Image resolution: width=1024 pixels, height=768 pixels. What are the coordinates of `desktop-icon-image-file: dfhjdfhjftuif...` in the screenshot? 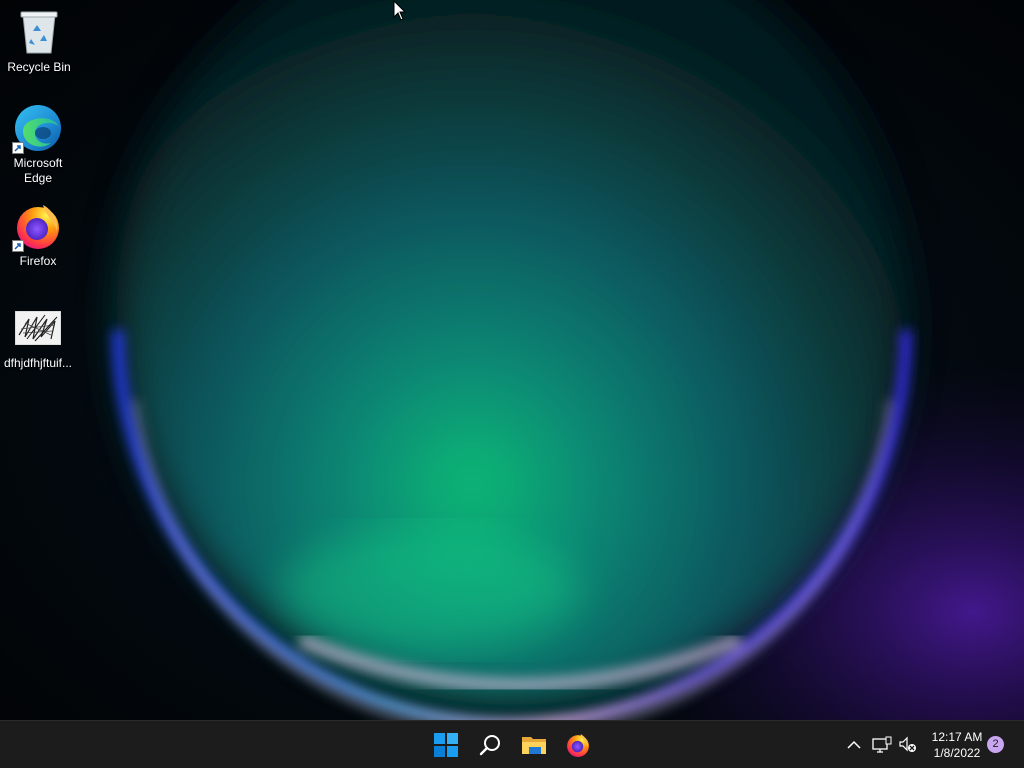 It's located at (38, 336).